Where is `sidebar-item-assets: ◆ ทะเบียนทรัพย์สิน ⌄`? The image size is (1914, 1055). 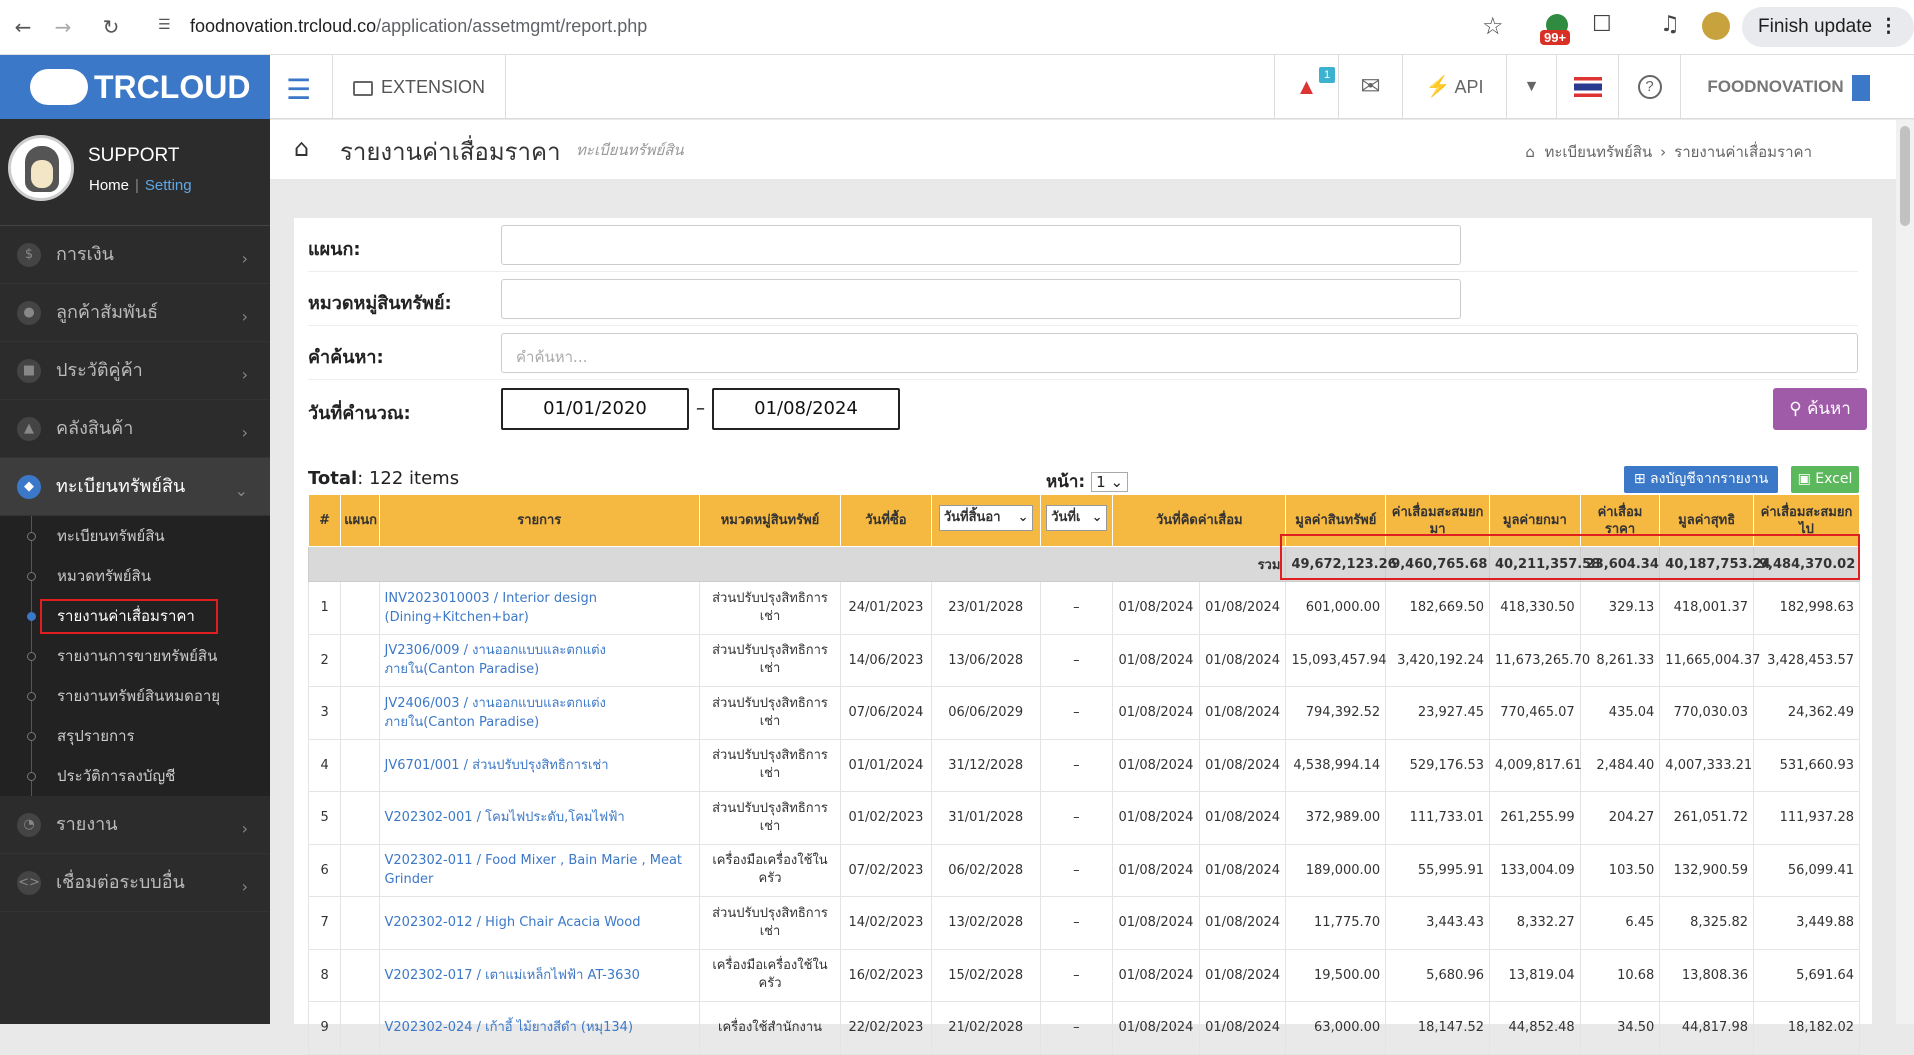 sidebar-item-assets: ◆ ทะเบียนทรัพย์สิน ⌄ is located at coordinates (135, 487).